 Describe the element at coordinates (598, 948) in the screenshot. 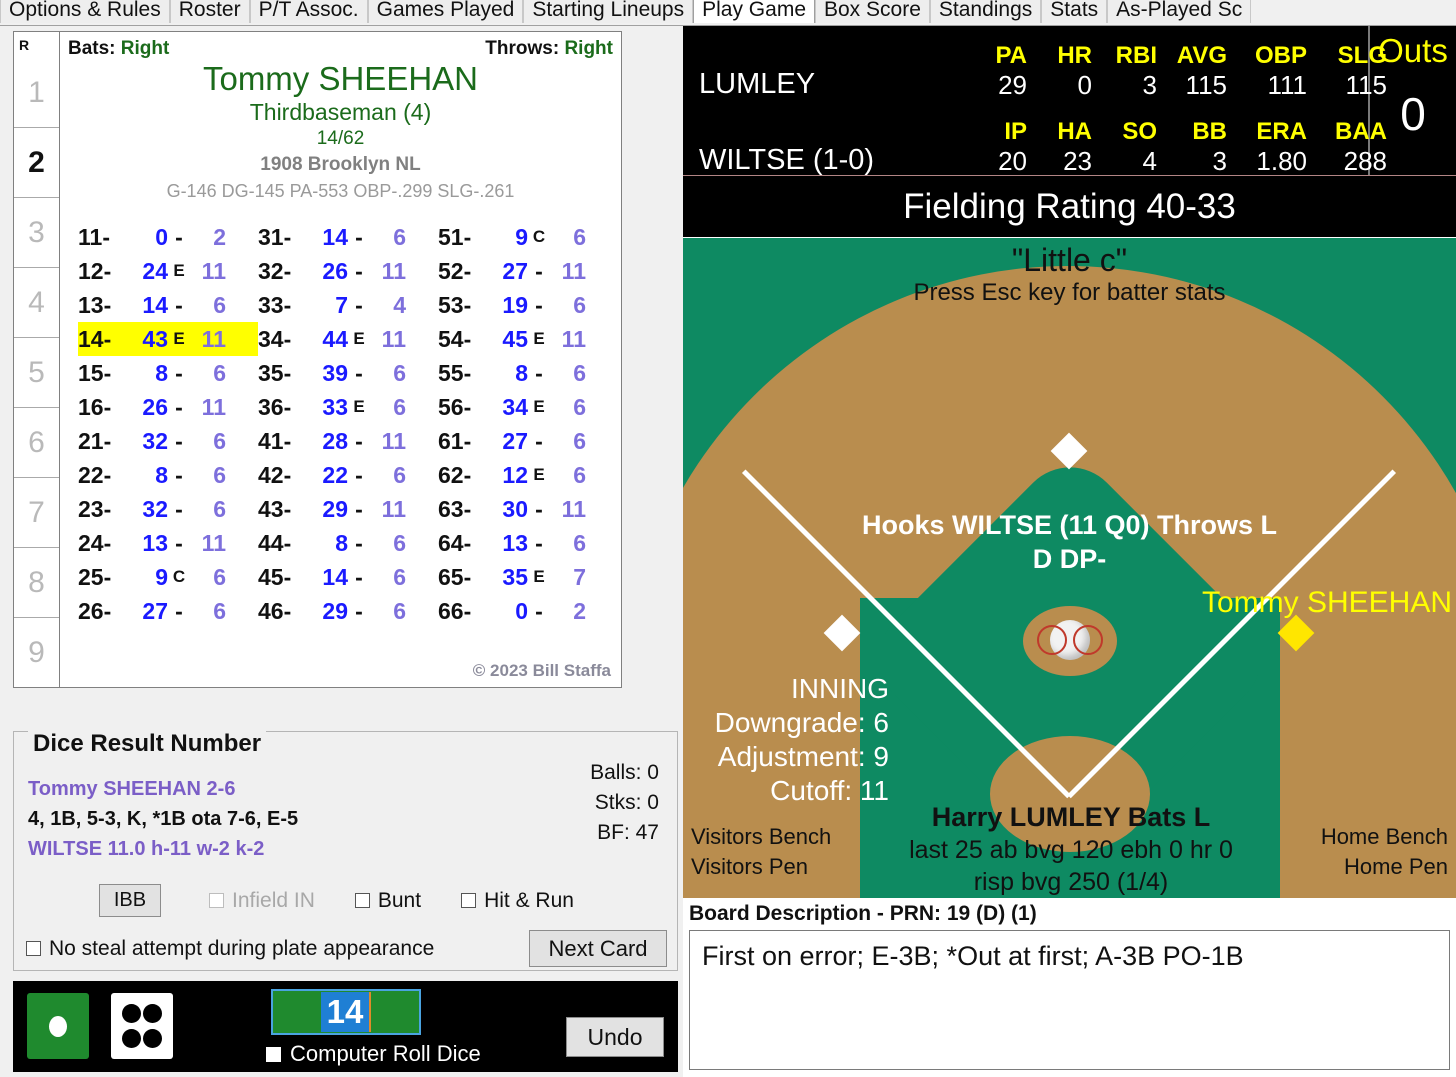

I see `next-card-button: Next Card` at that location.